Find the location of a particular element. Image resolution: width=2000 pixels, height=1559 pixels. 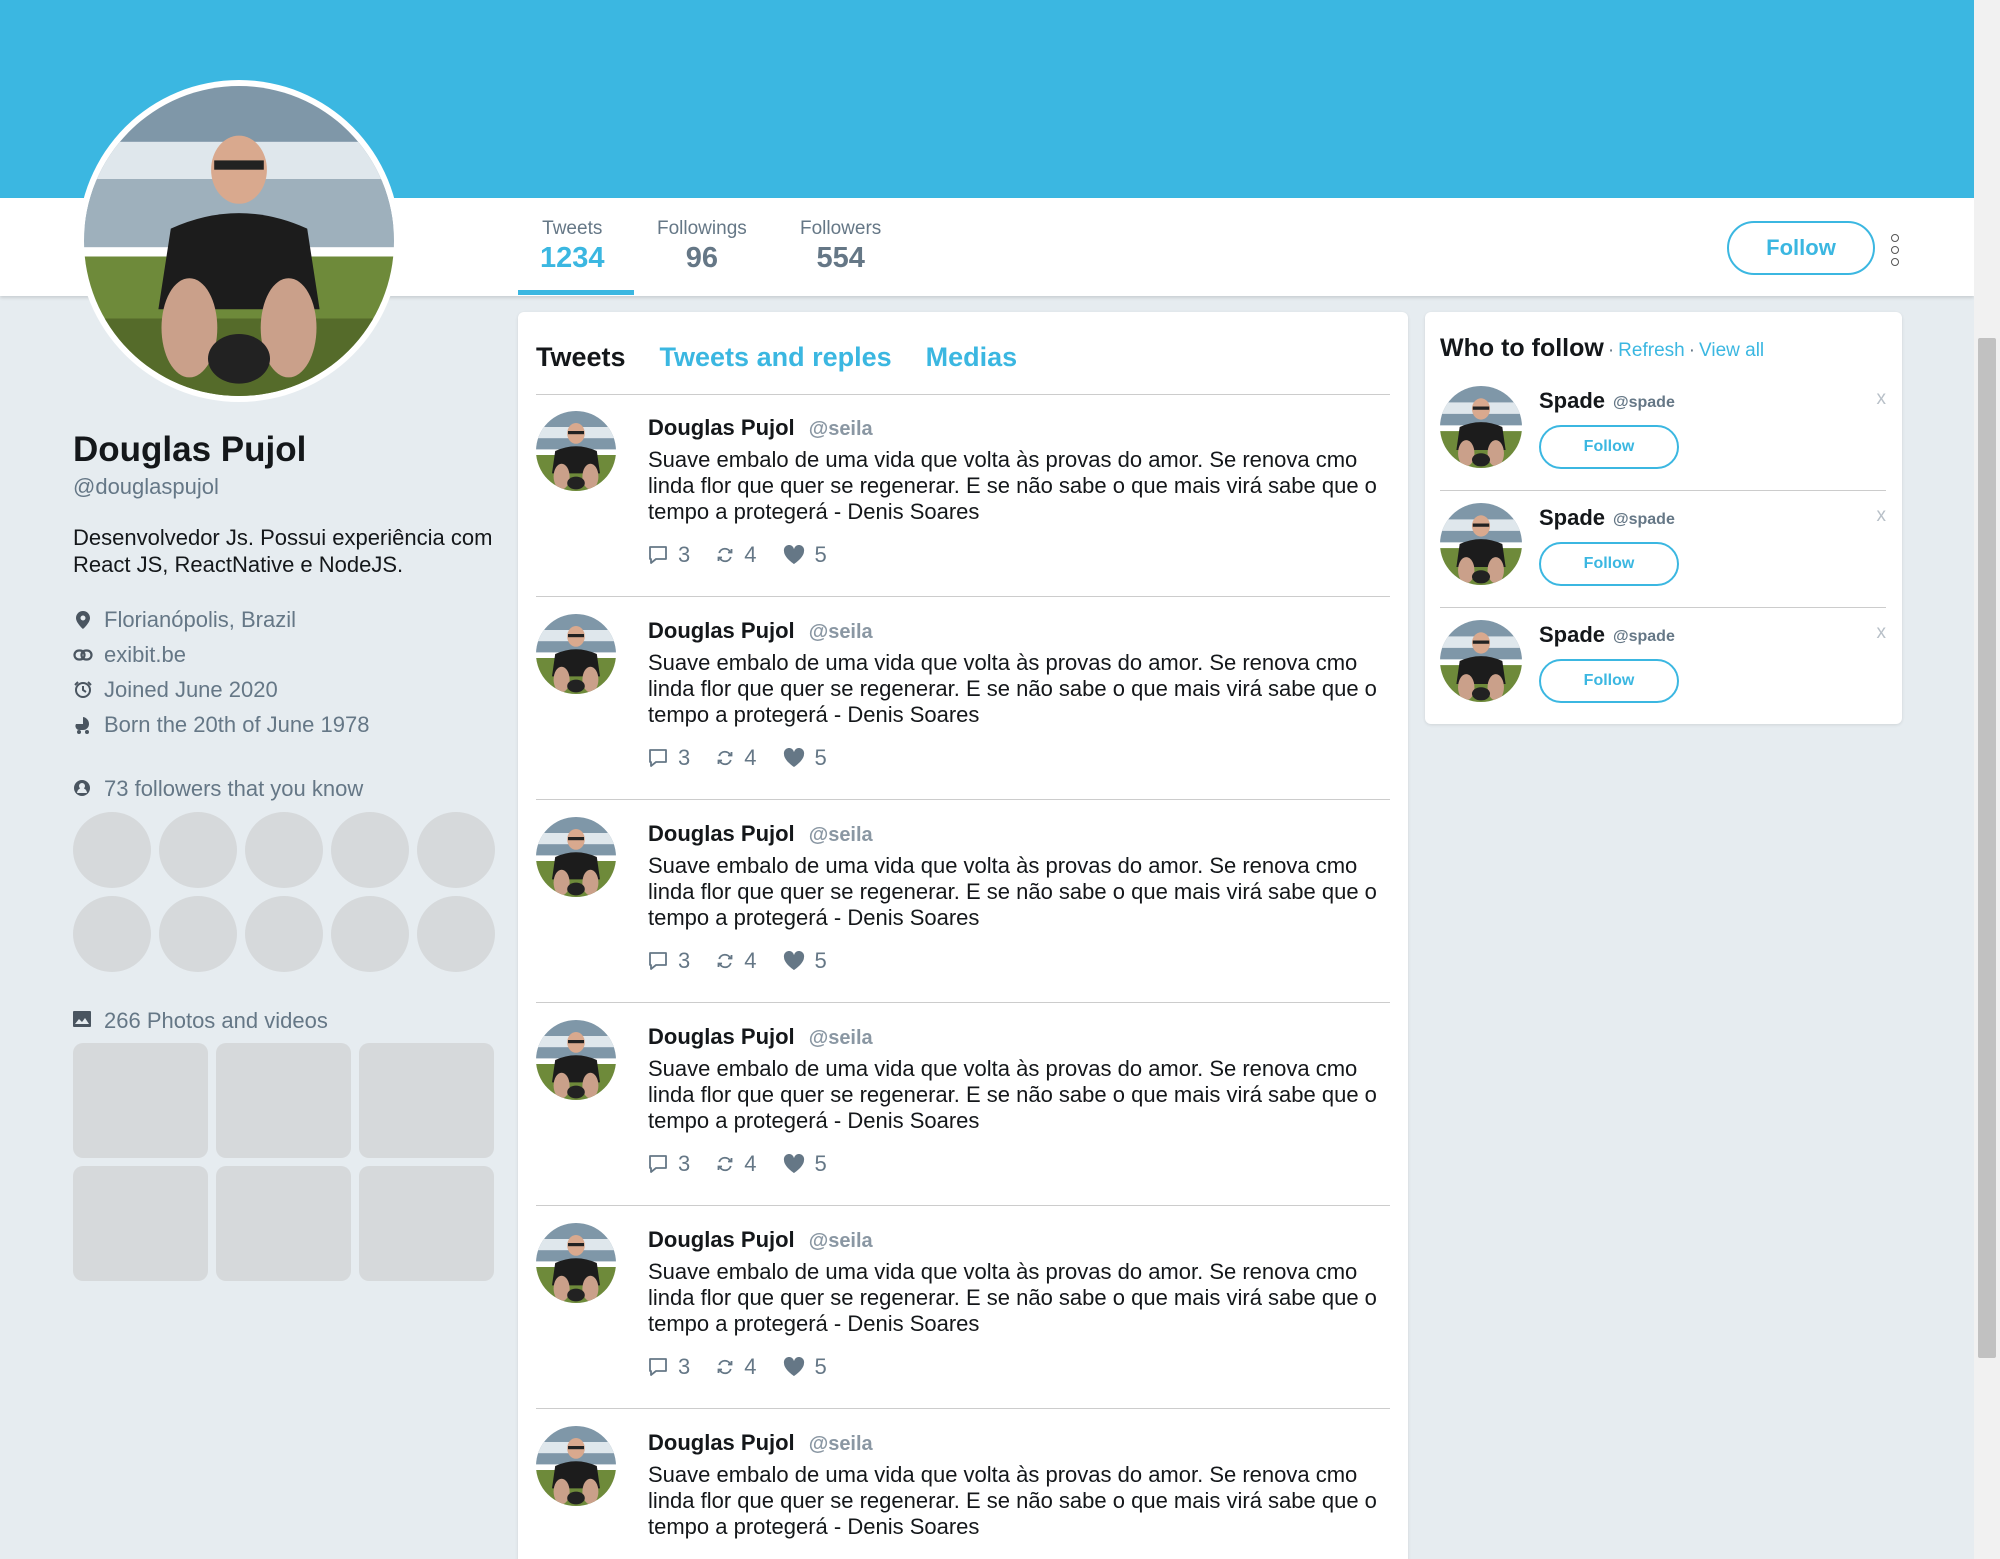

avatar-photo is located at coordinates (1481, 661).